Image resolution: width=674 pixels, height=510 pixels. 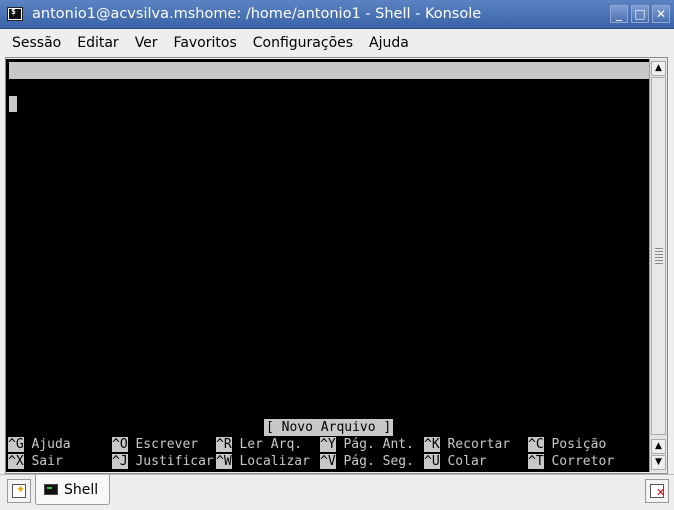 I want to click on tab-shell: Shell, so click(x=72, y=490).